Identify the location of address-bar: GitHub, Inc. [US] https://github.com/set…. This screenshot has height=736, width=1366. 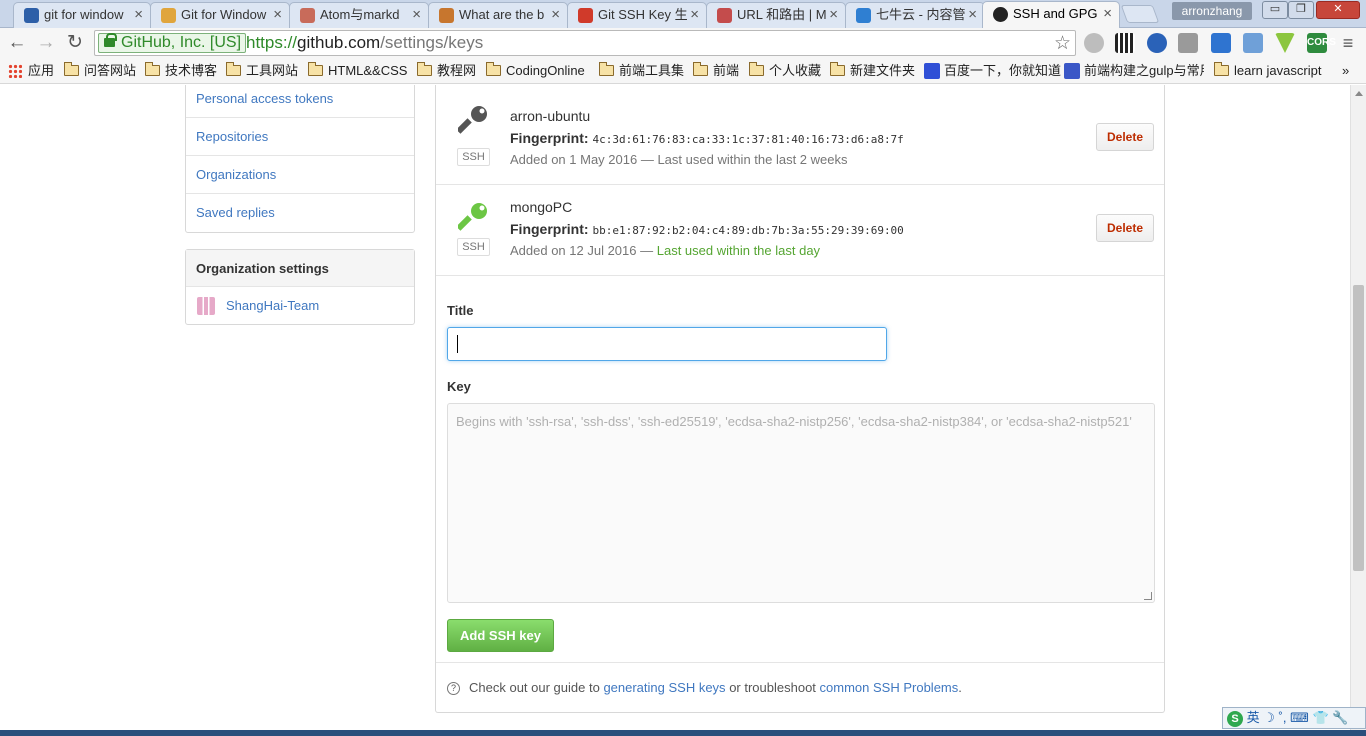
(585, 43).